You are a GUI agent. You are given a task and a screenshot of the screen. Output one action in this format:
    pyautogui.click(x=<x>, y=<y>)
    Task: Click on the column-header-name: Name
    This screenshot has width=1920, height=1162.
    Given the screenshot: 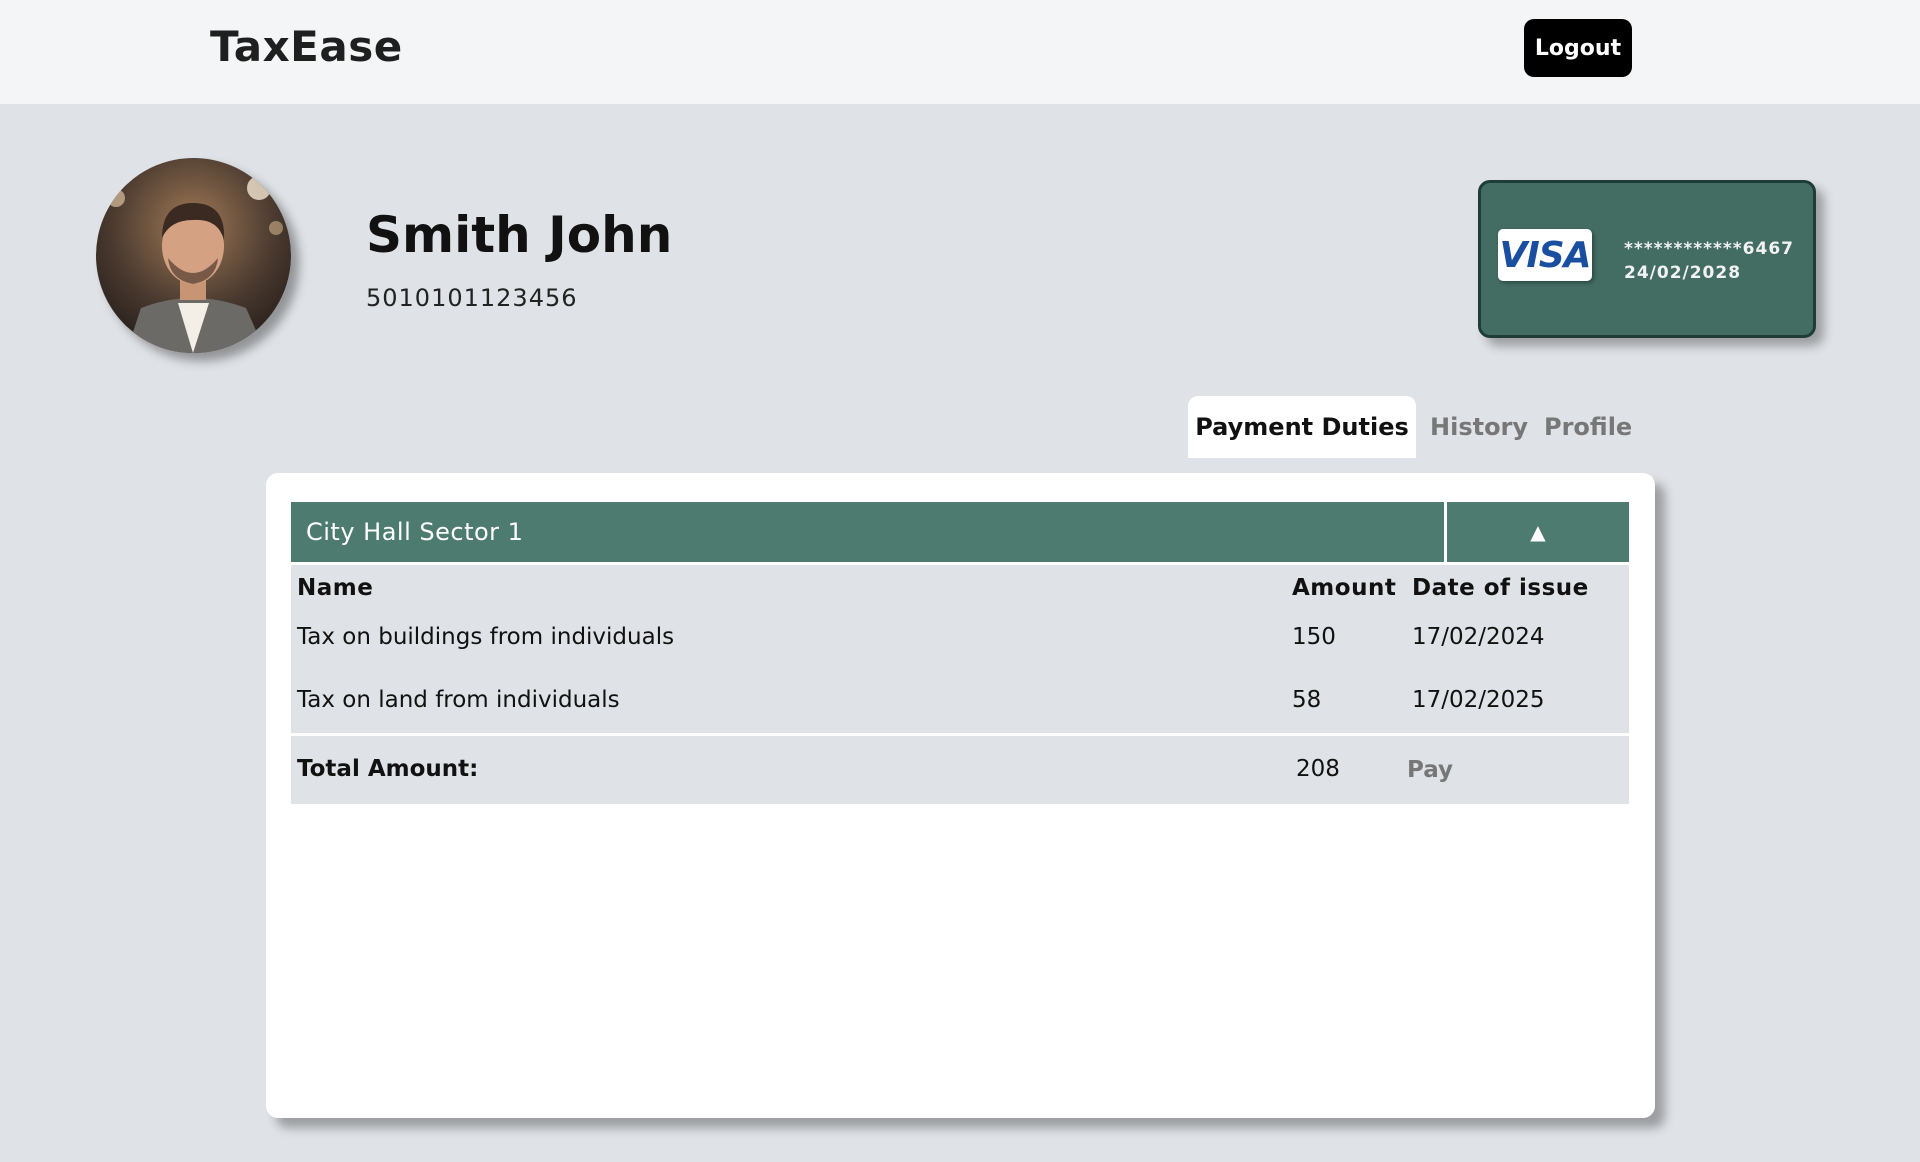 What is the action you would take?
    pyautogui.click(x=335, y=588)
    